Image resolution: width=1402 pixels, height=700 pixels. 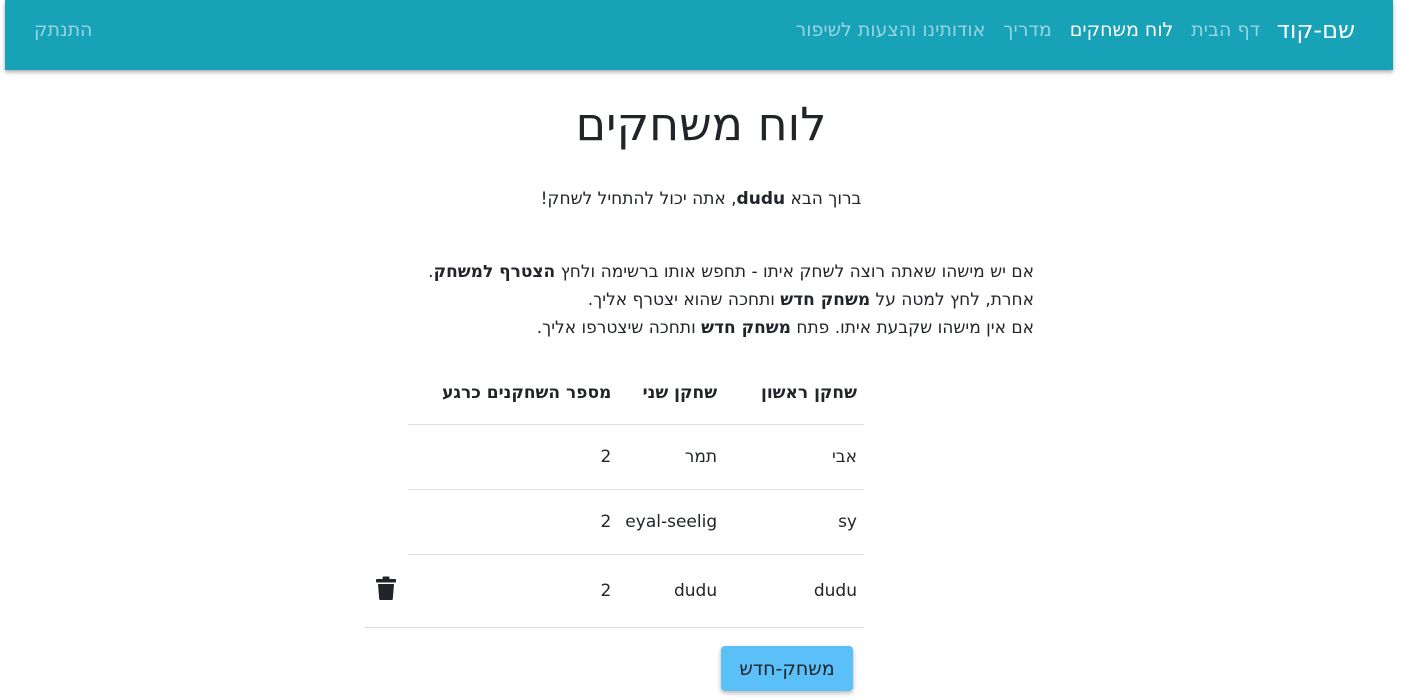 What do you see at coordinates (794, 393) in the screenshot?
I see `header-first-player: שחקן ראשון` at bounding box center [794, 393].